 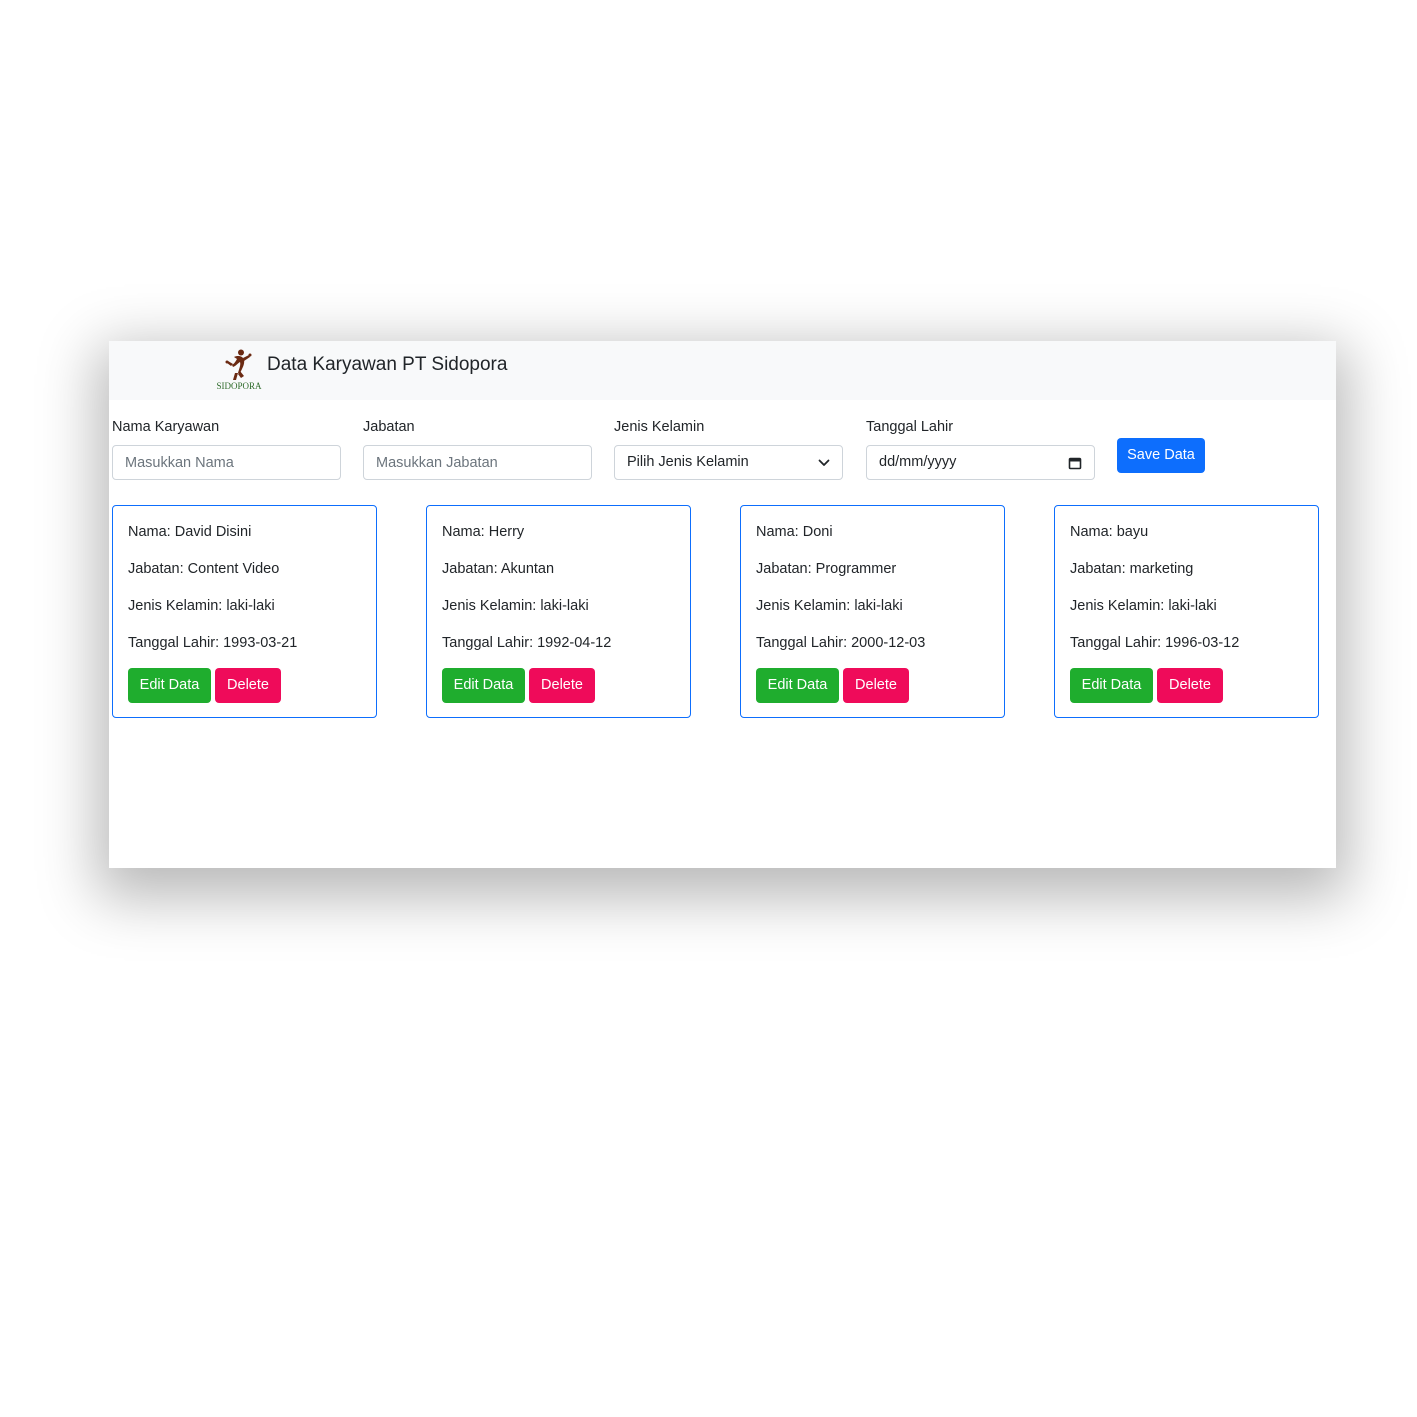 What do you see at coordinates (190, 532) in the screenshot?
I see `employee-nama: Nama: David Disini` at bounding box center [190, 532].